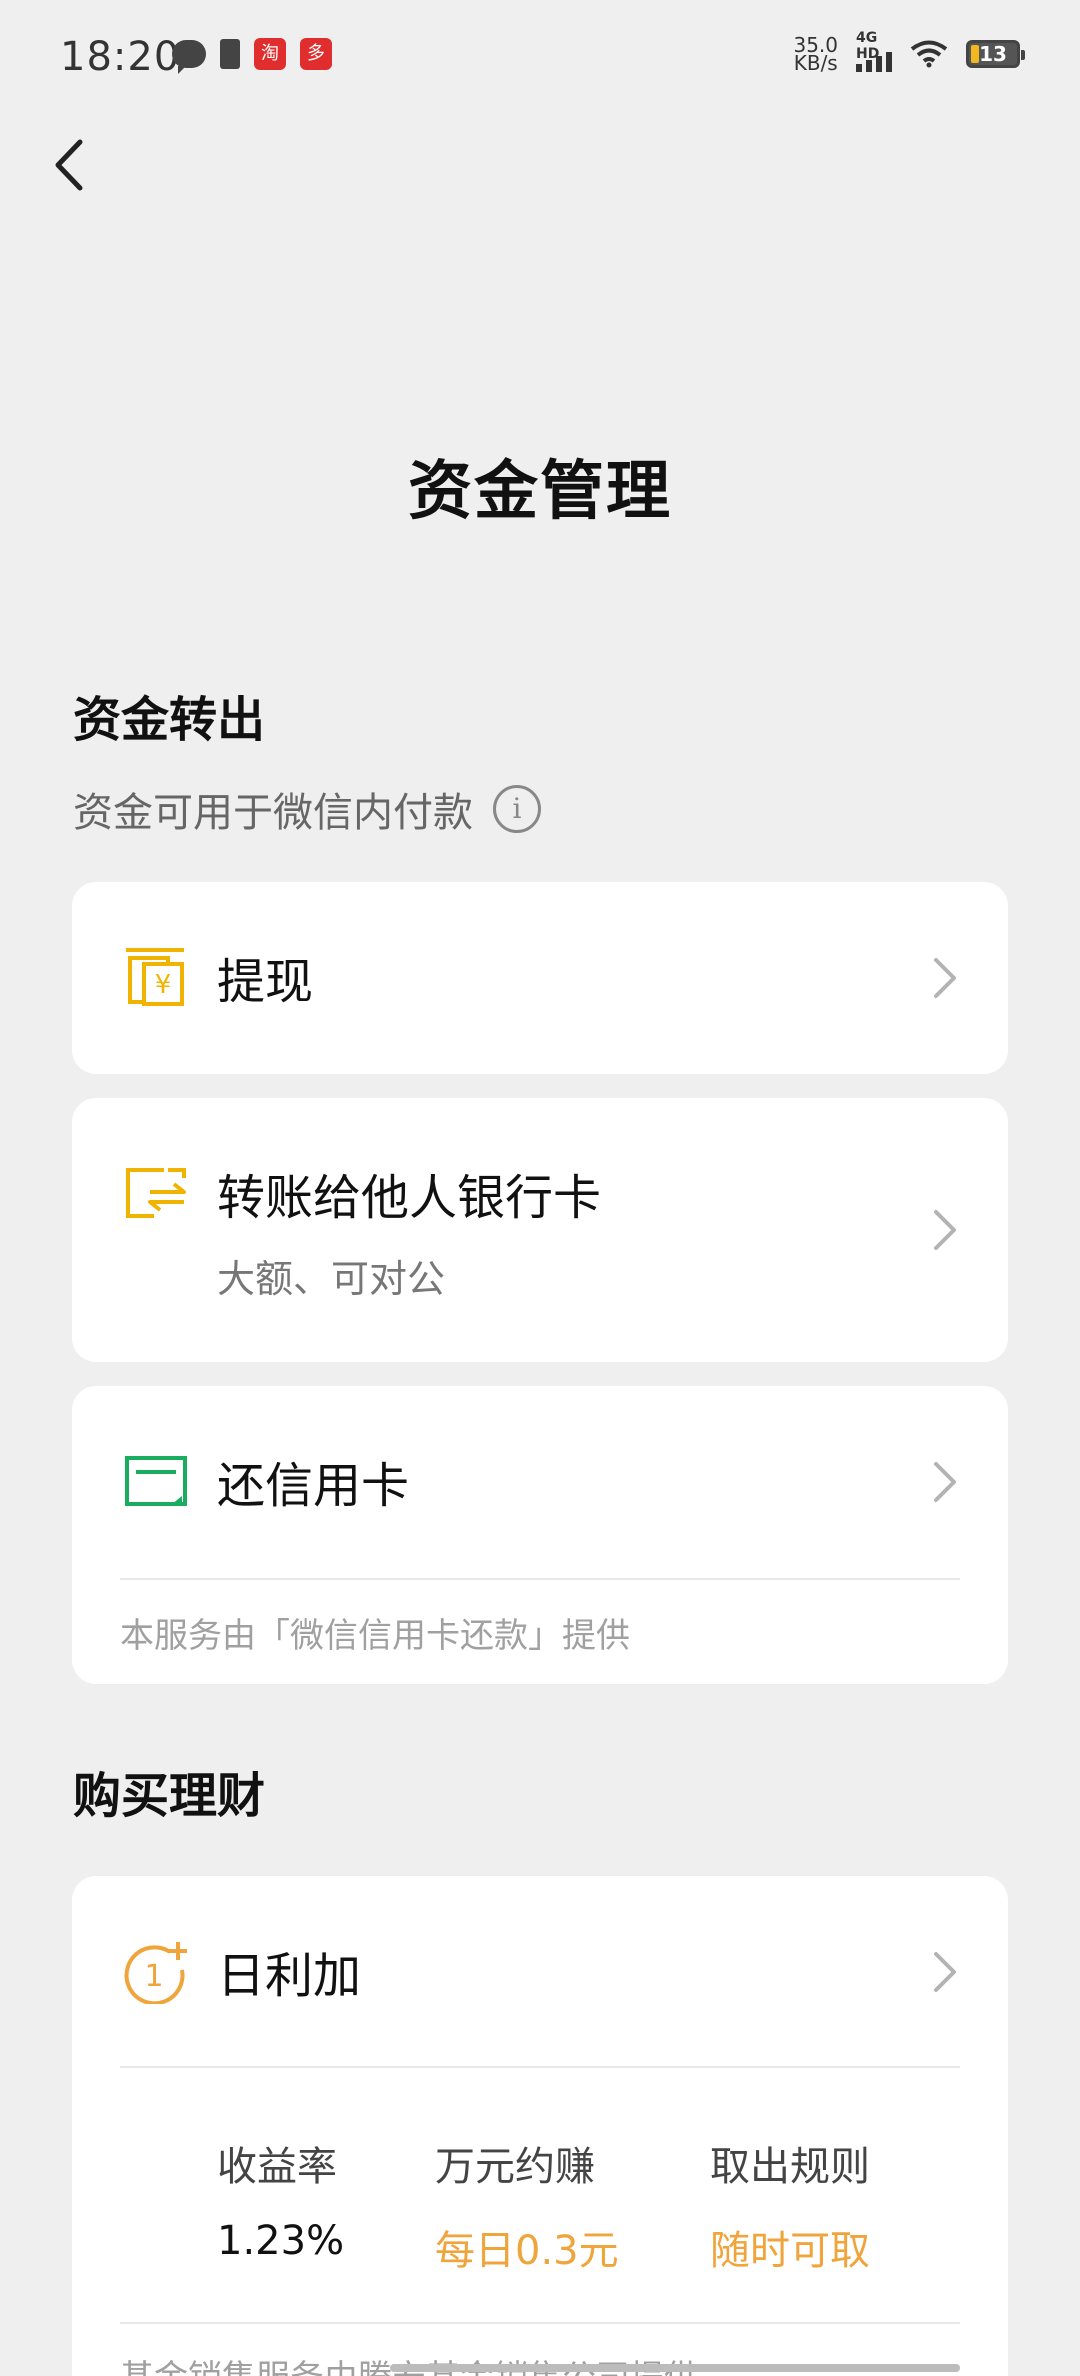  Describe the element at coordinates (316, 54) in the screenshot. I see `pinduoduo-app-icon: 多` at that location.